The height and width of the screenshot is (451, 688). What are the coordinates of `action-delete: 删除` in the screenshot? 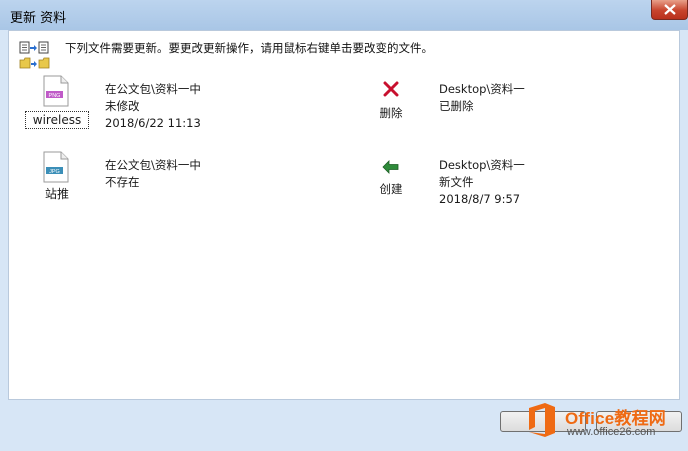 It's located at (391, 101).